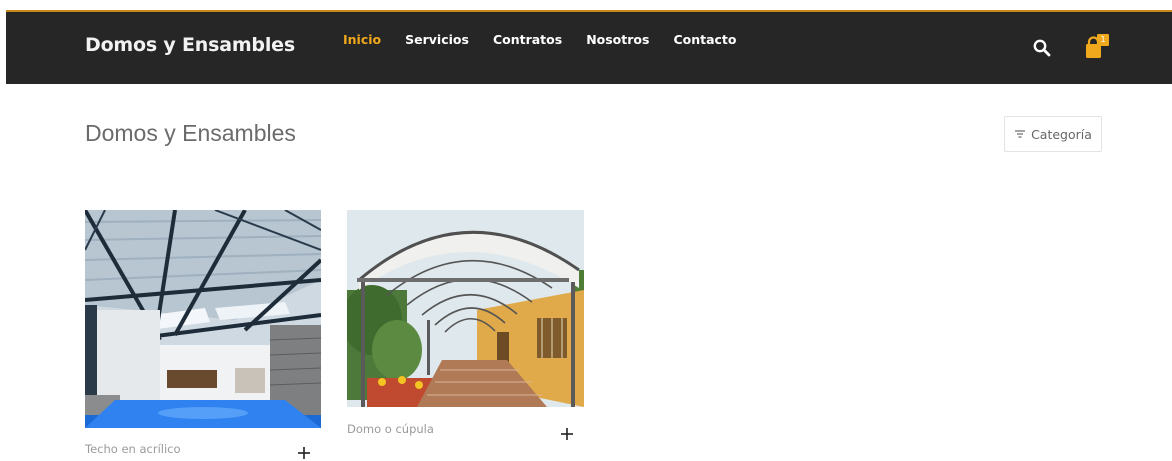  What do you see at coordinates (390, 429) in the screenshot?
I see `product-name: Domo o cúpula` at bounding box center [390, 429].